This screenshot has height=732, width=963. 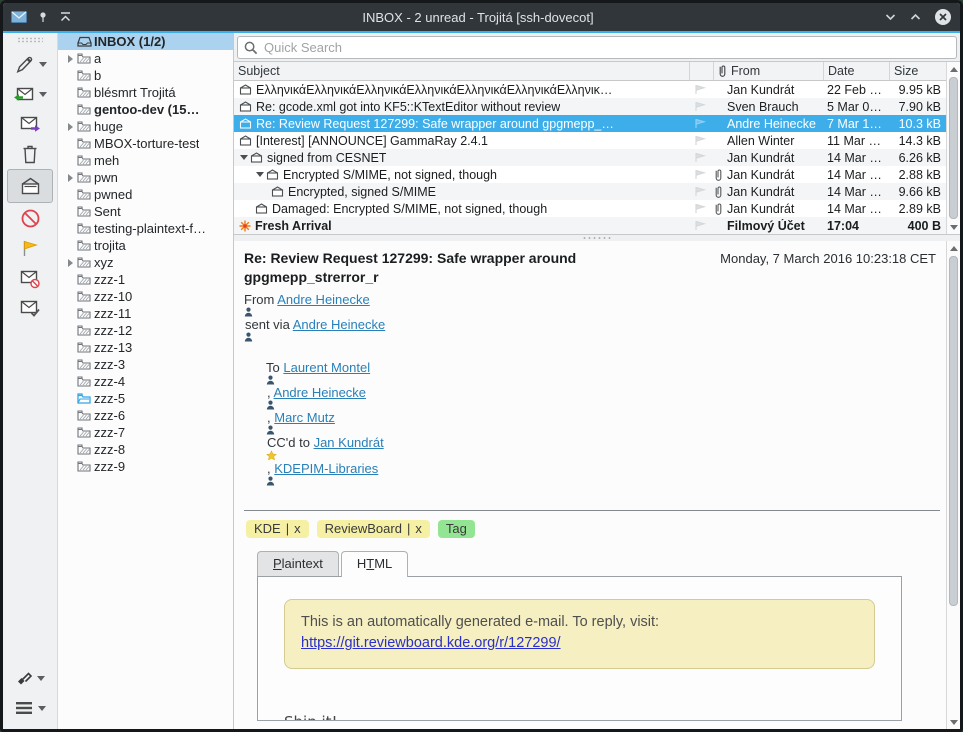 I want to click on recipient-link: Laurent Montel, so click(x=326, y=367).